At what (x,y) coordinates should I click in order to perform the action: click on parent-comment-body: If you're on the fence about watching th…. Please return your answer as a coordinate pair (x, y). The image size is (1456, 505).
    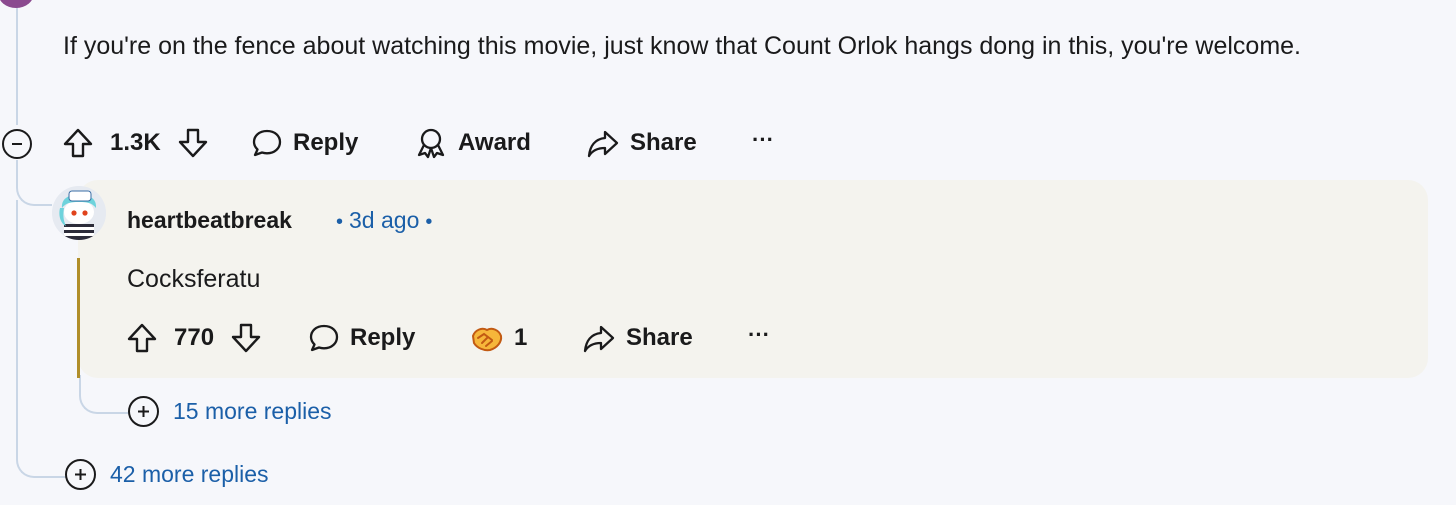
    Looking at the image, I should click on (682, 46).